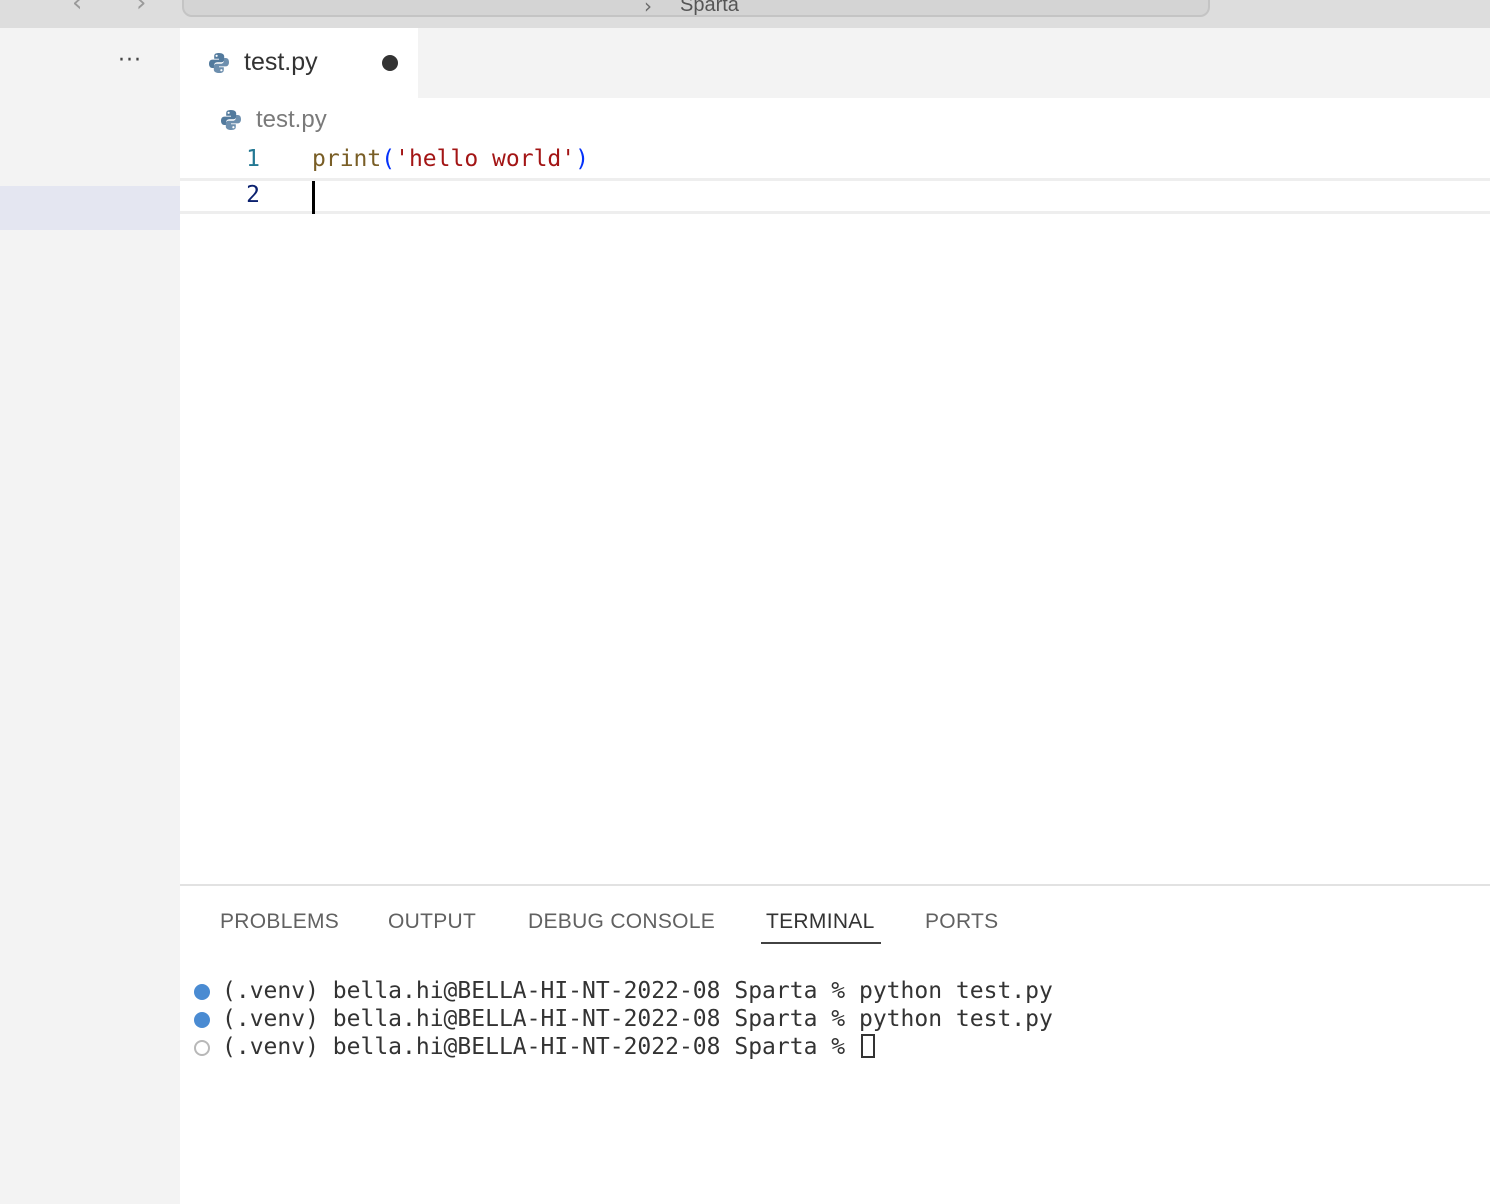 Image resolution: width=1490 pixels, height=1204 pixels. I want to click on ellipsis-icon: ···, so click(130, 60).